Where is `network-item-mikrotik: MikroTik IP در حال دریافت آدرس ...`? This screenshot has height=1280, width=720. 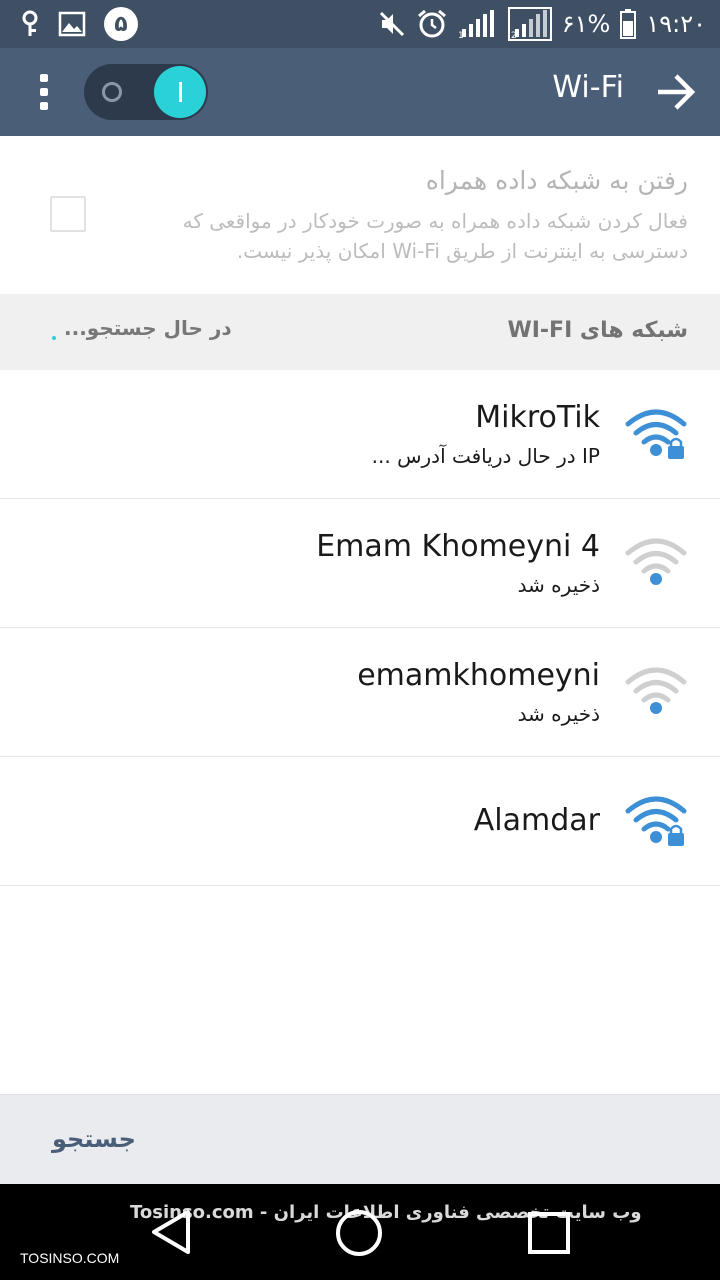
network-item-mikrotik: MikroTik IP در حال دریافت آدرس ... is located at coordinates (360, 434).